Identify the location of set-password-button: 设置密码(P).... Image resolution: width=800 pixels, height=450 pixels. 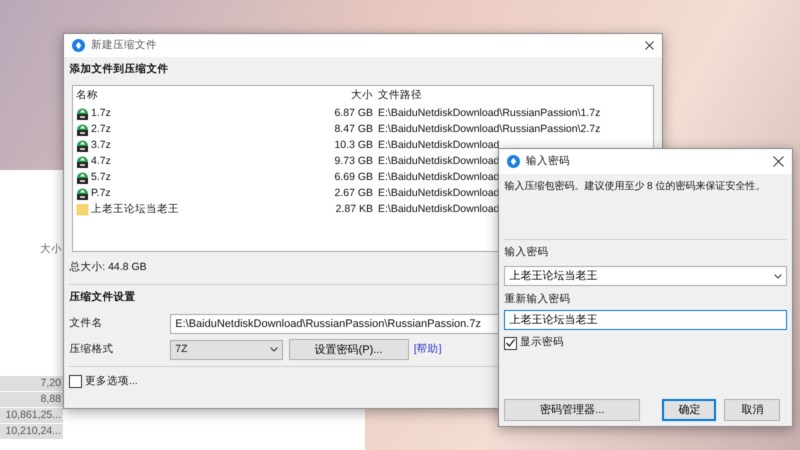
(348, 349).